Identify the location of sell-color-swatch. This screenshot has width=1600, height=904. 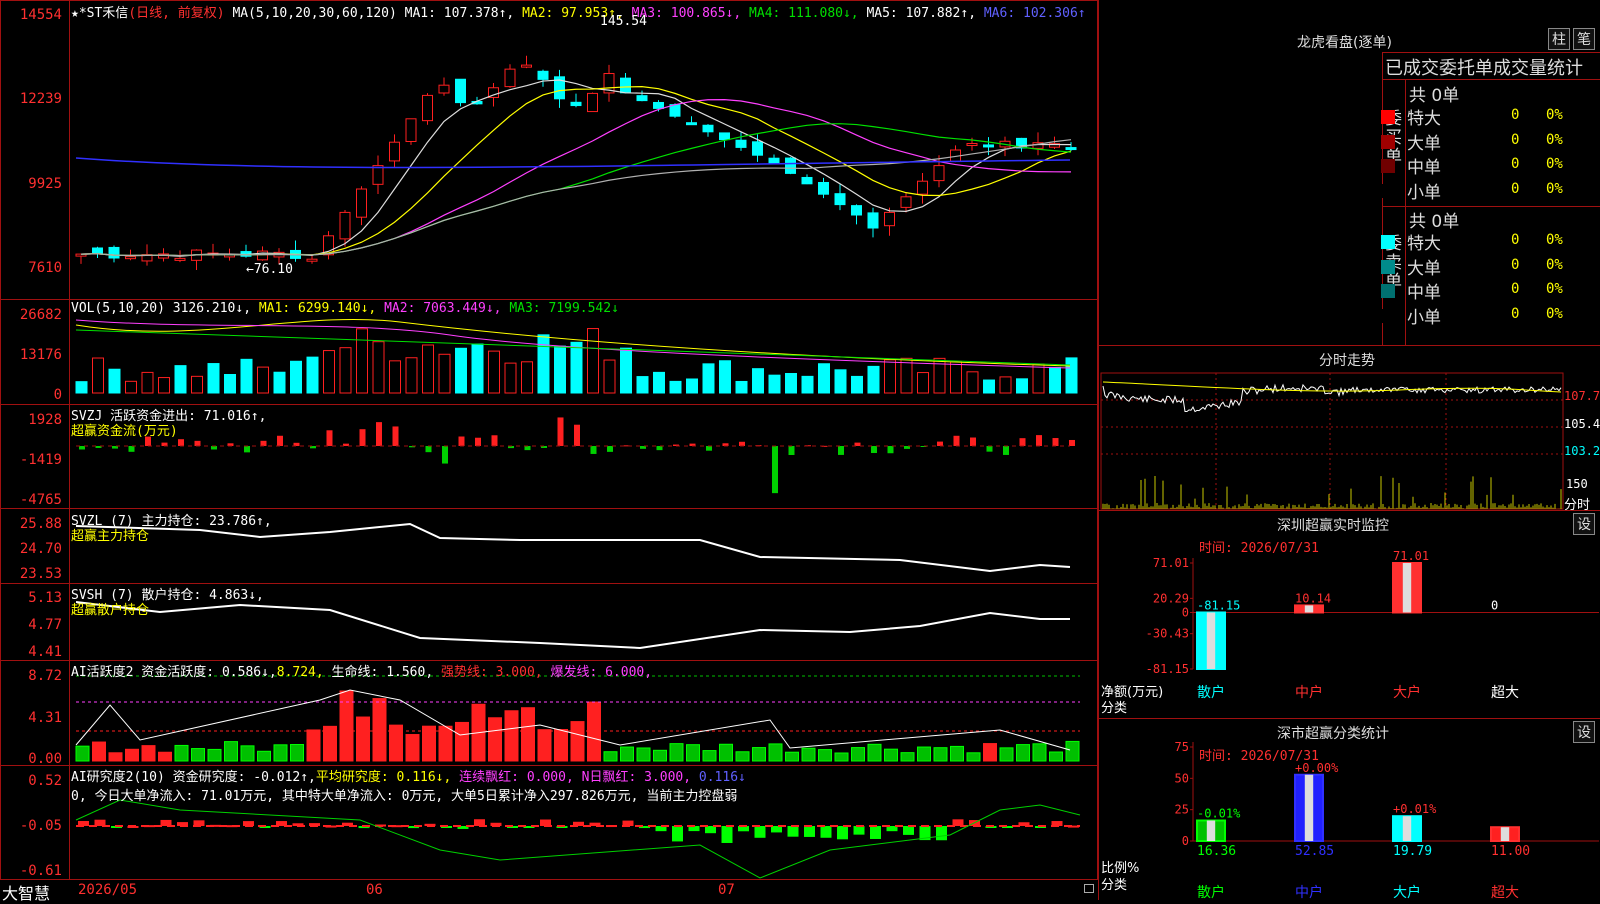
(1388, 266).